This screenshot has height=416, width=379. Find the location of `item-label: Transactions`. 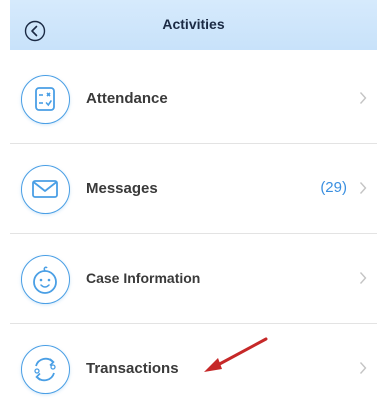

item-label: Transactions is located at coordinates (132, 368).